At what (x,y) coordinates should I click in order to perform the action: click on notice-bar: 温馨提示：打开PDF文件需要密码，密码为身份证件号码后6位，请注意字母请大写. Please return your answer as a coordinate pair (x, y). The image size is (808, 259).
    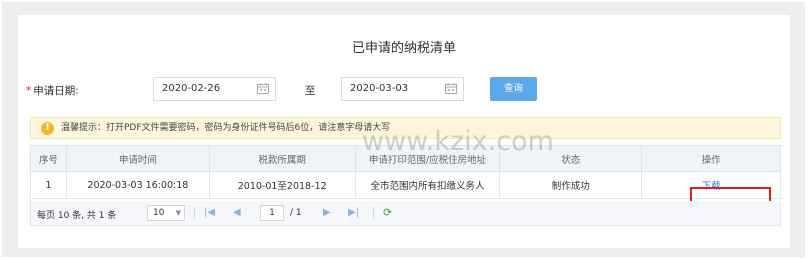
    Looking at the image, I should click on (405, 128).